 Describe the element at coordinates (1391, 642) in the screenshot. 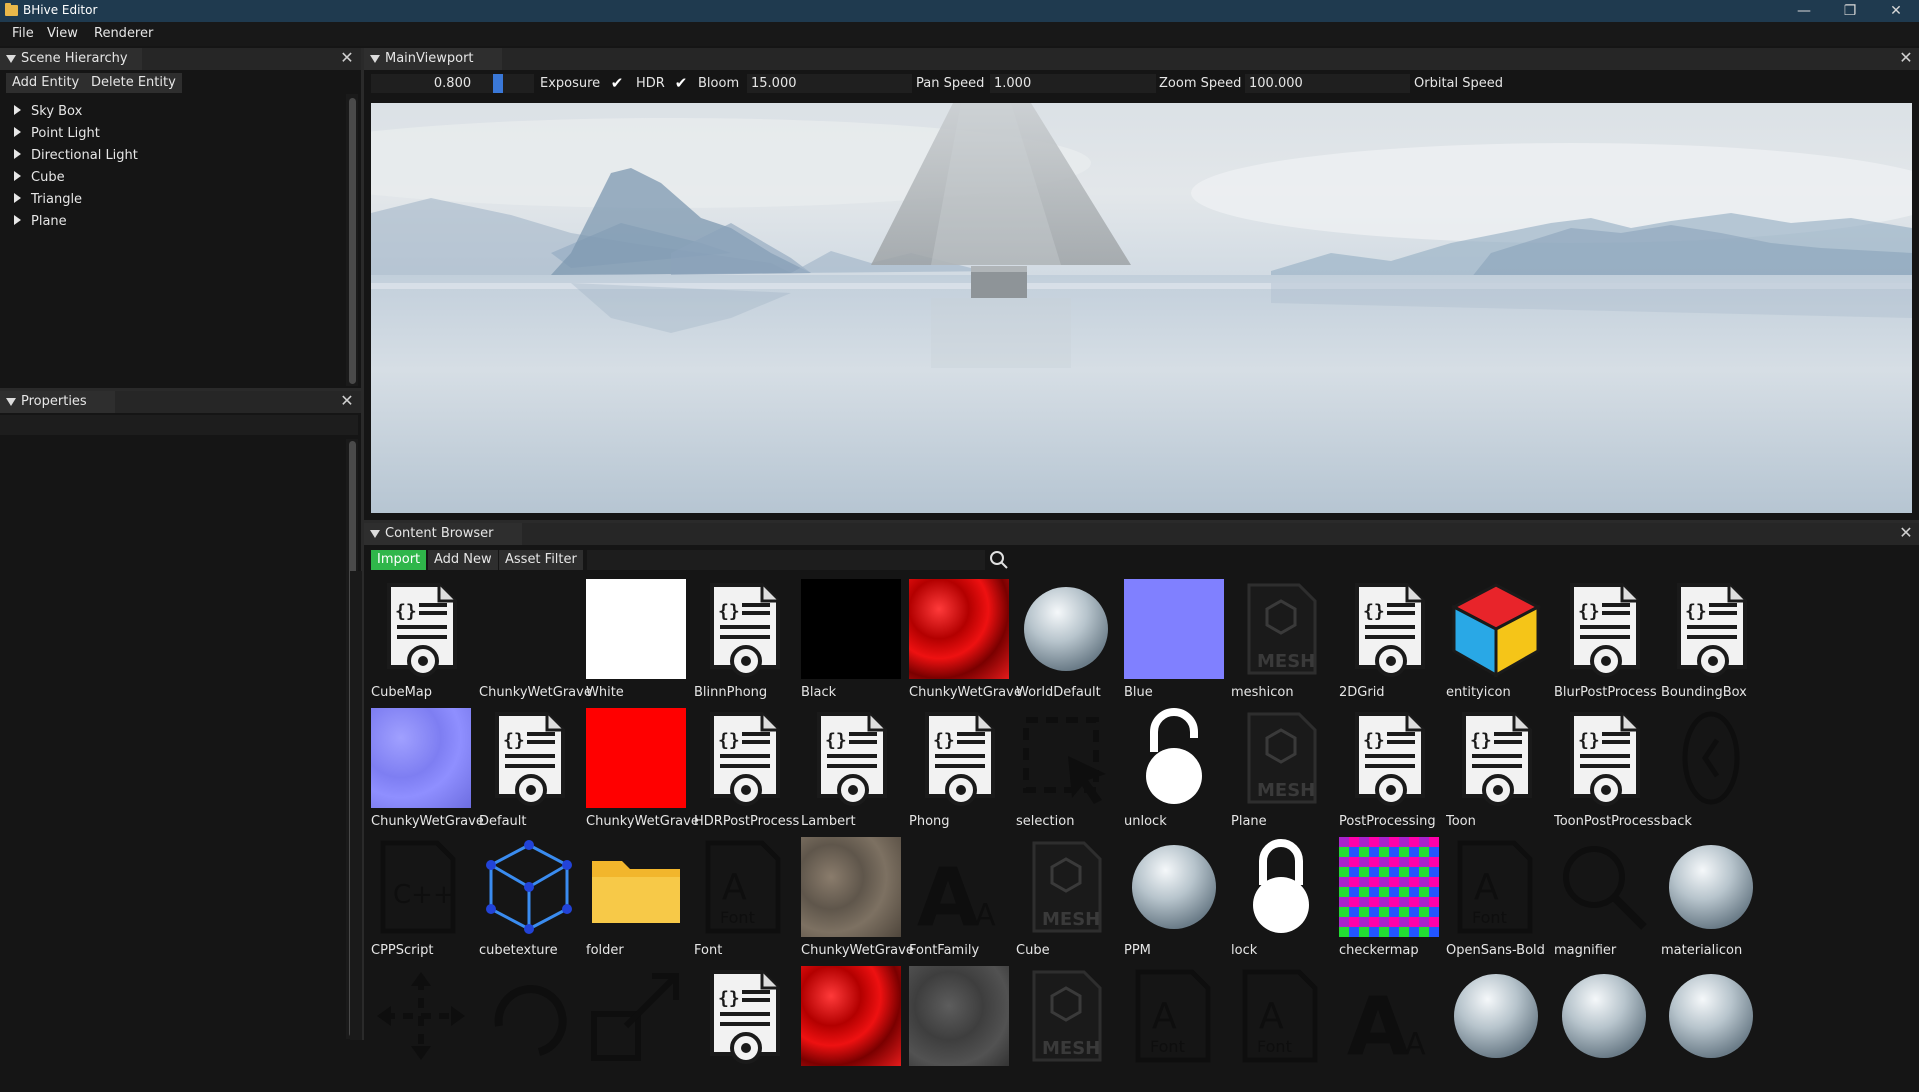

I see `asset-item: {} 2DGrid` at that location.